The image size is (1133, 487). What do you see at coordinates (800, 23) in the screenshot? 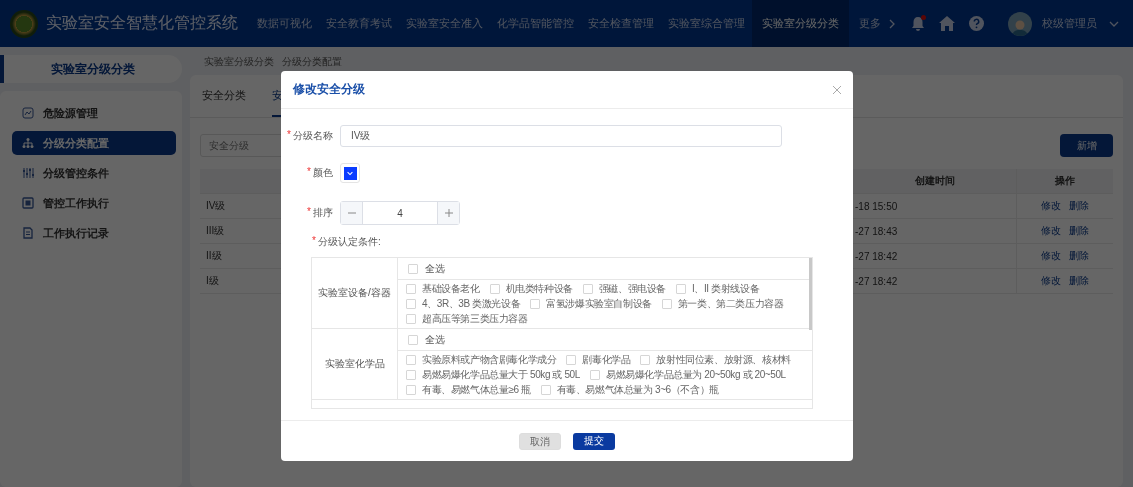
I see `nav-item: 实验室分级分类` at bounding box center [800, 23].